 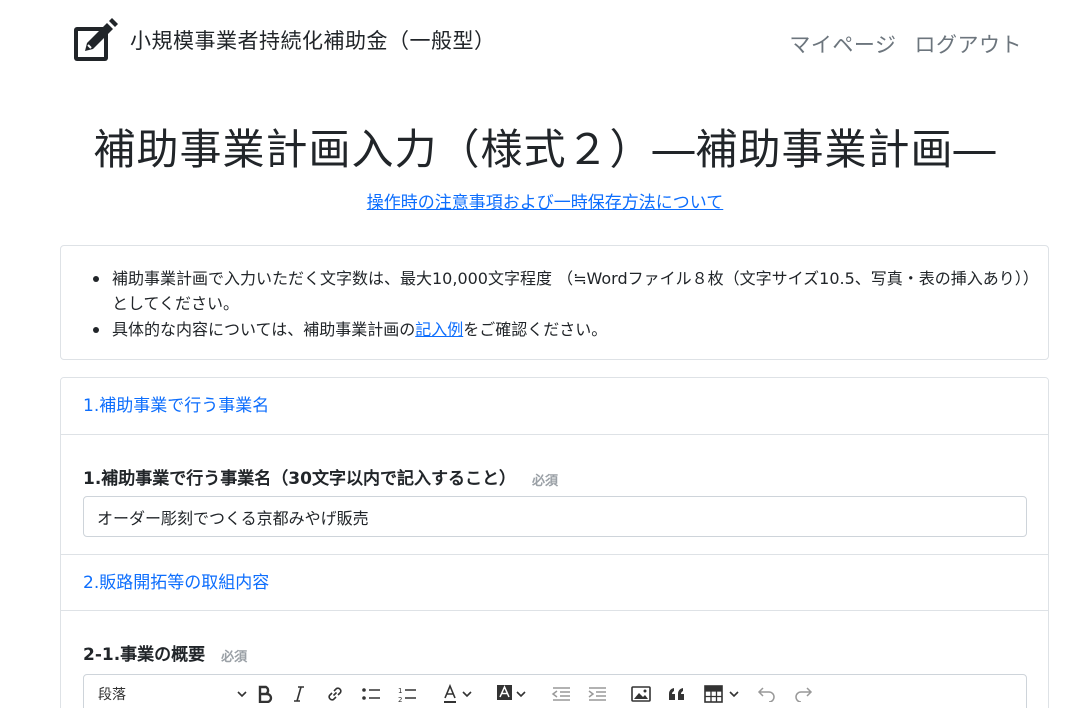 I want to click on bold-button, so click(x=265, y=694).